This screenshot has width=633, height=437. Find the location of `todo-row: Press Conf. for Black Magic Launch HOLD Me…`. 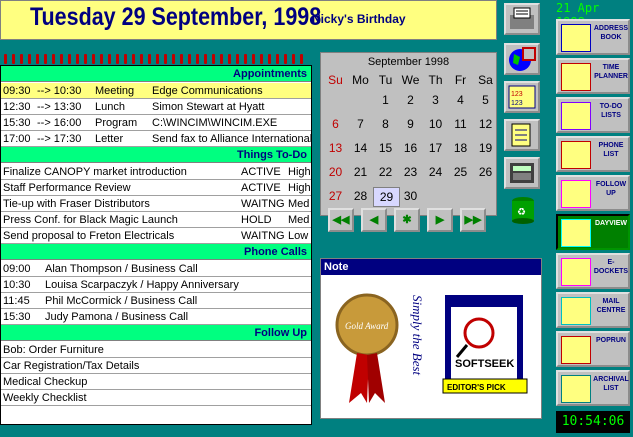

todo-row: Press Conf. for Black Magic Launch HOLD Me… is located at coordinates (156, 220).